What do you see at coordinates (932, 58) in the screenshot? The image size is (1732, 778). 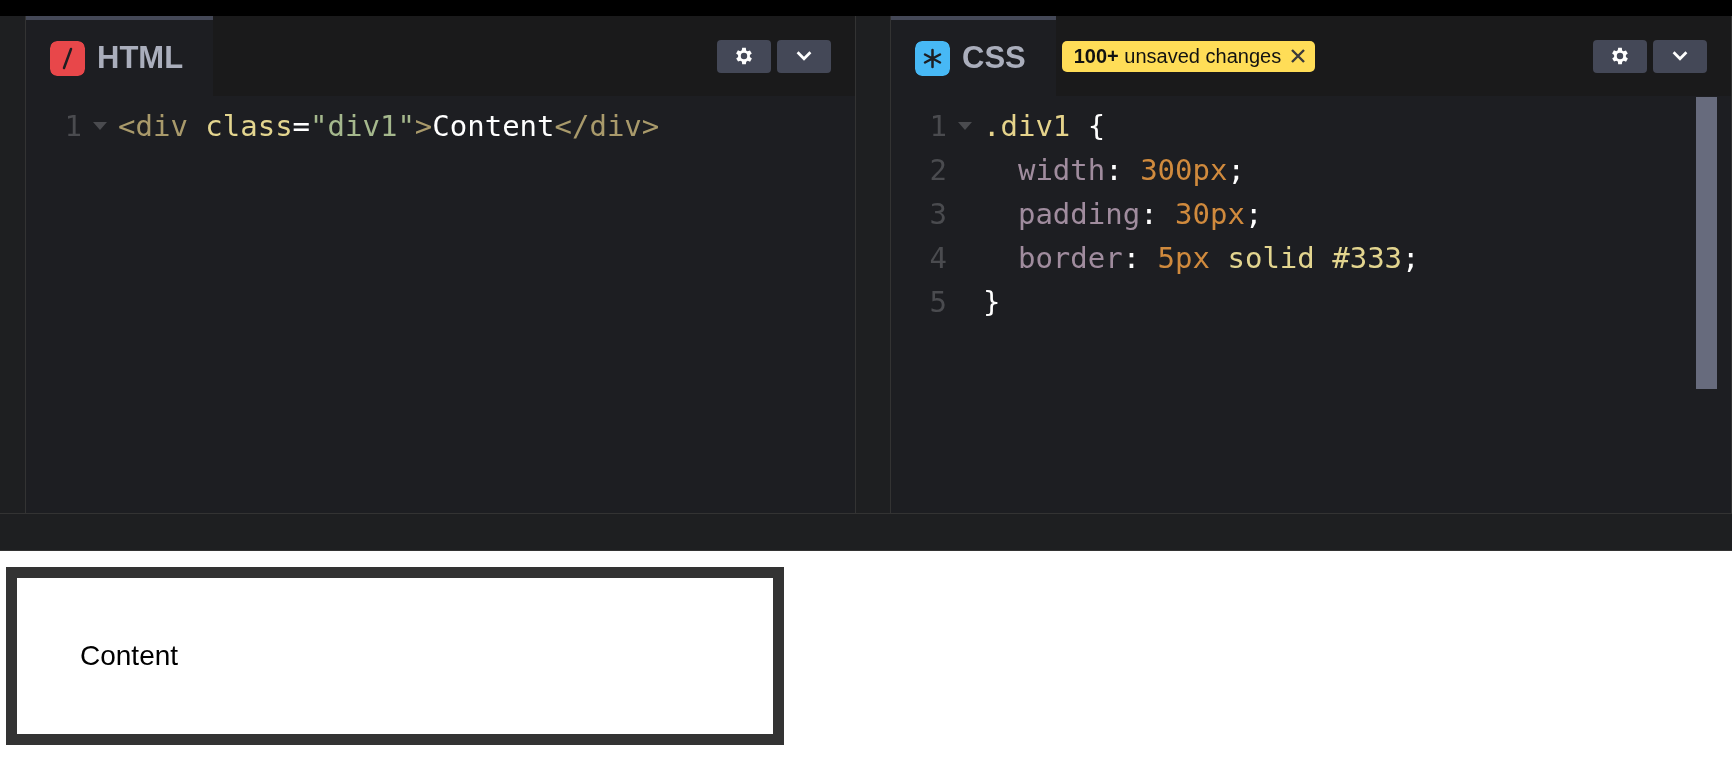 I see `asterisk-icon` at bounding box center [932, 58].